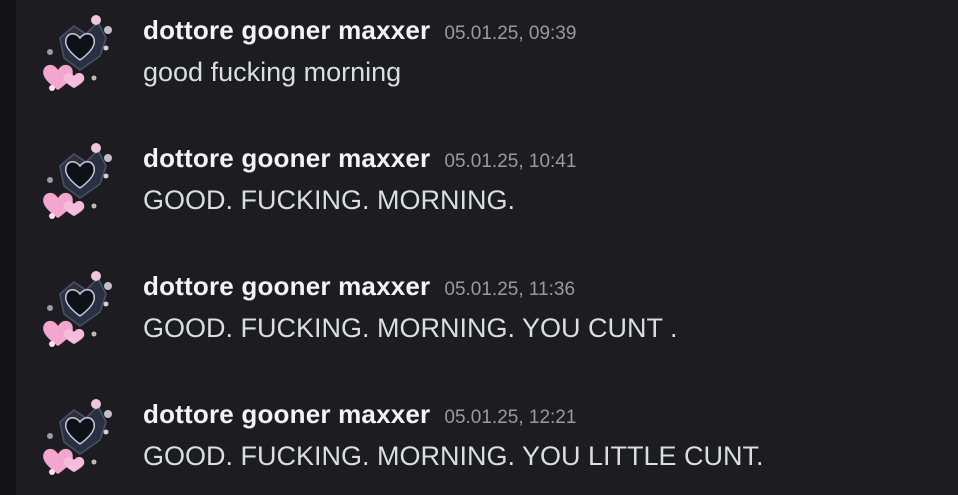 Image resolution: width=958 pixels, height=495 pixels. I want to click on timestamp: 05.01.25, 10:41, so click(510, 161).